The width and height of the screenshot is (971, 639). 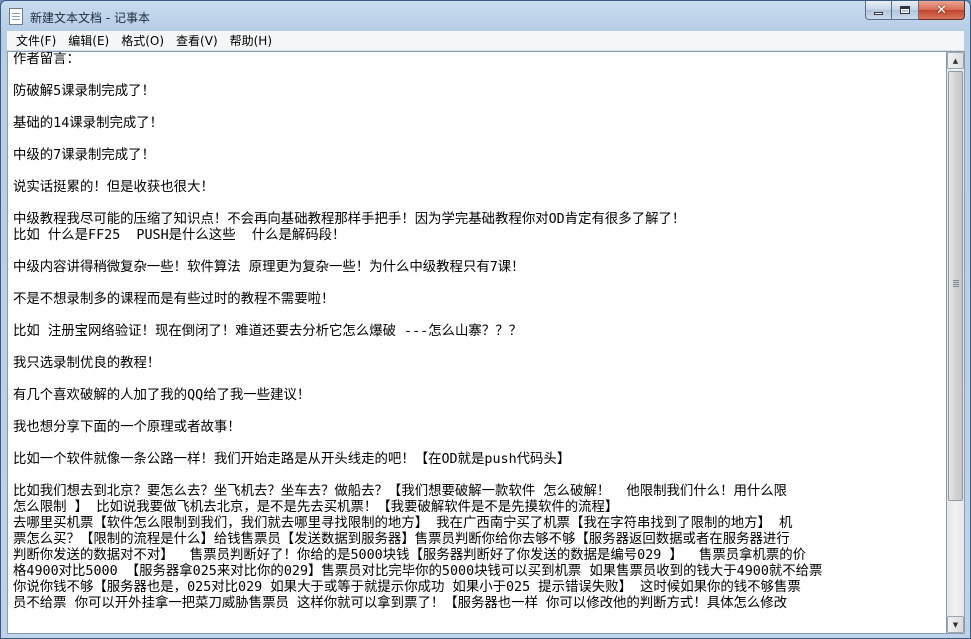 I want to click on text-line: 我也想分享下面的一个原理或者故事！, so click(x=127, y=427).